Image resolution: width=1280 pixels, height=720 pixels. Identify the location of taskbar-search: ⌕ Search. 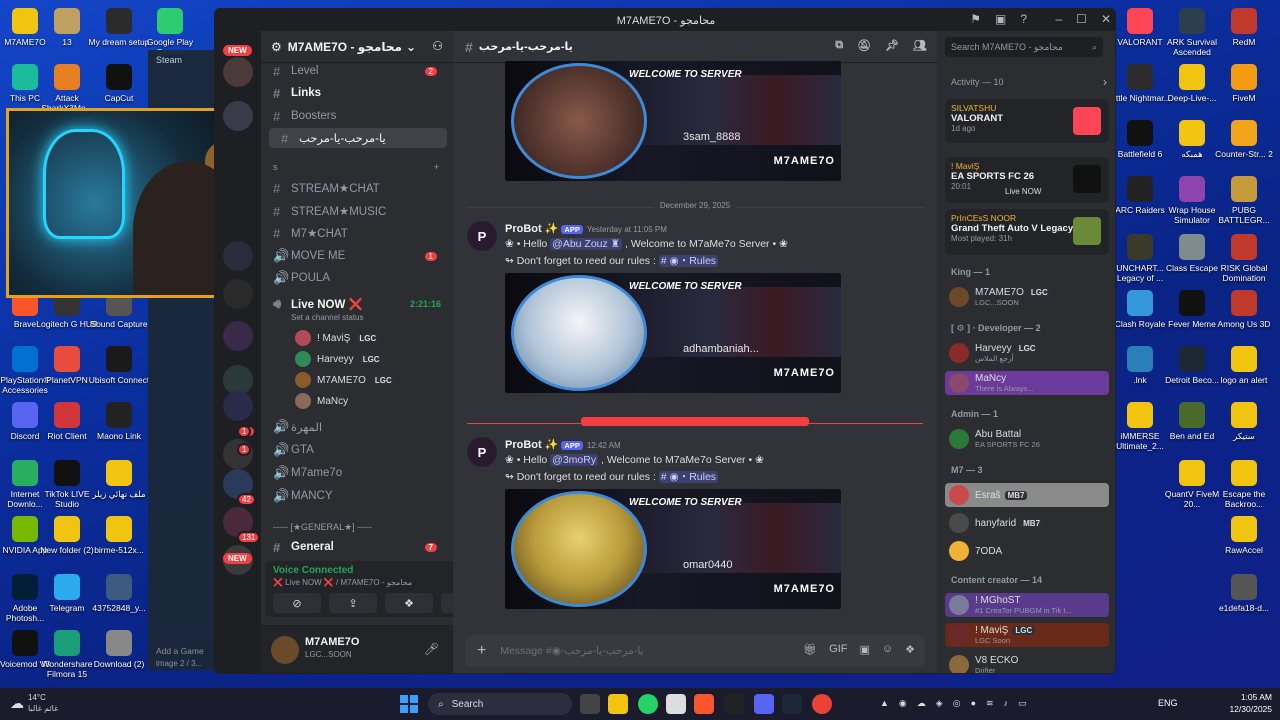
(500, 704).